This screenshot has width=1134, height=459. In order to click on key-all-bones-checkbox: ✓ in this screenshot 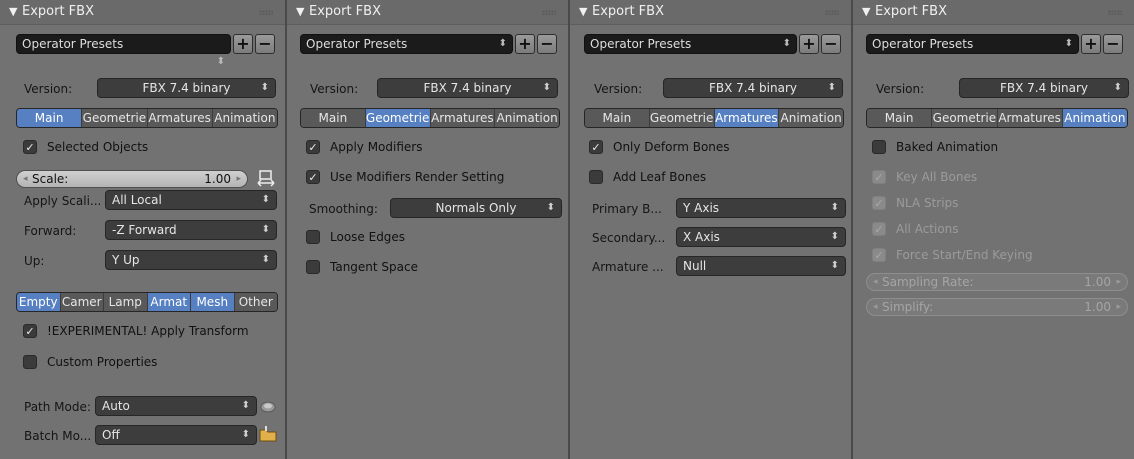, I will do `click(879, 177)`.